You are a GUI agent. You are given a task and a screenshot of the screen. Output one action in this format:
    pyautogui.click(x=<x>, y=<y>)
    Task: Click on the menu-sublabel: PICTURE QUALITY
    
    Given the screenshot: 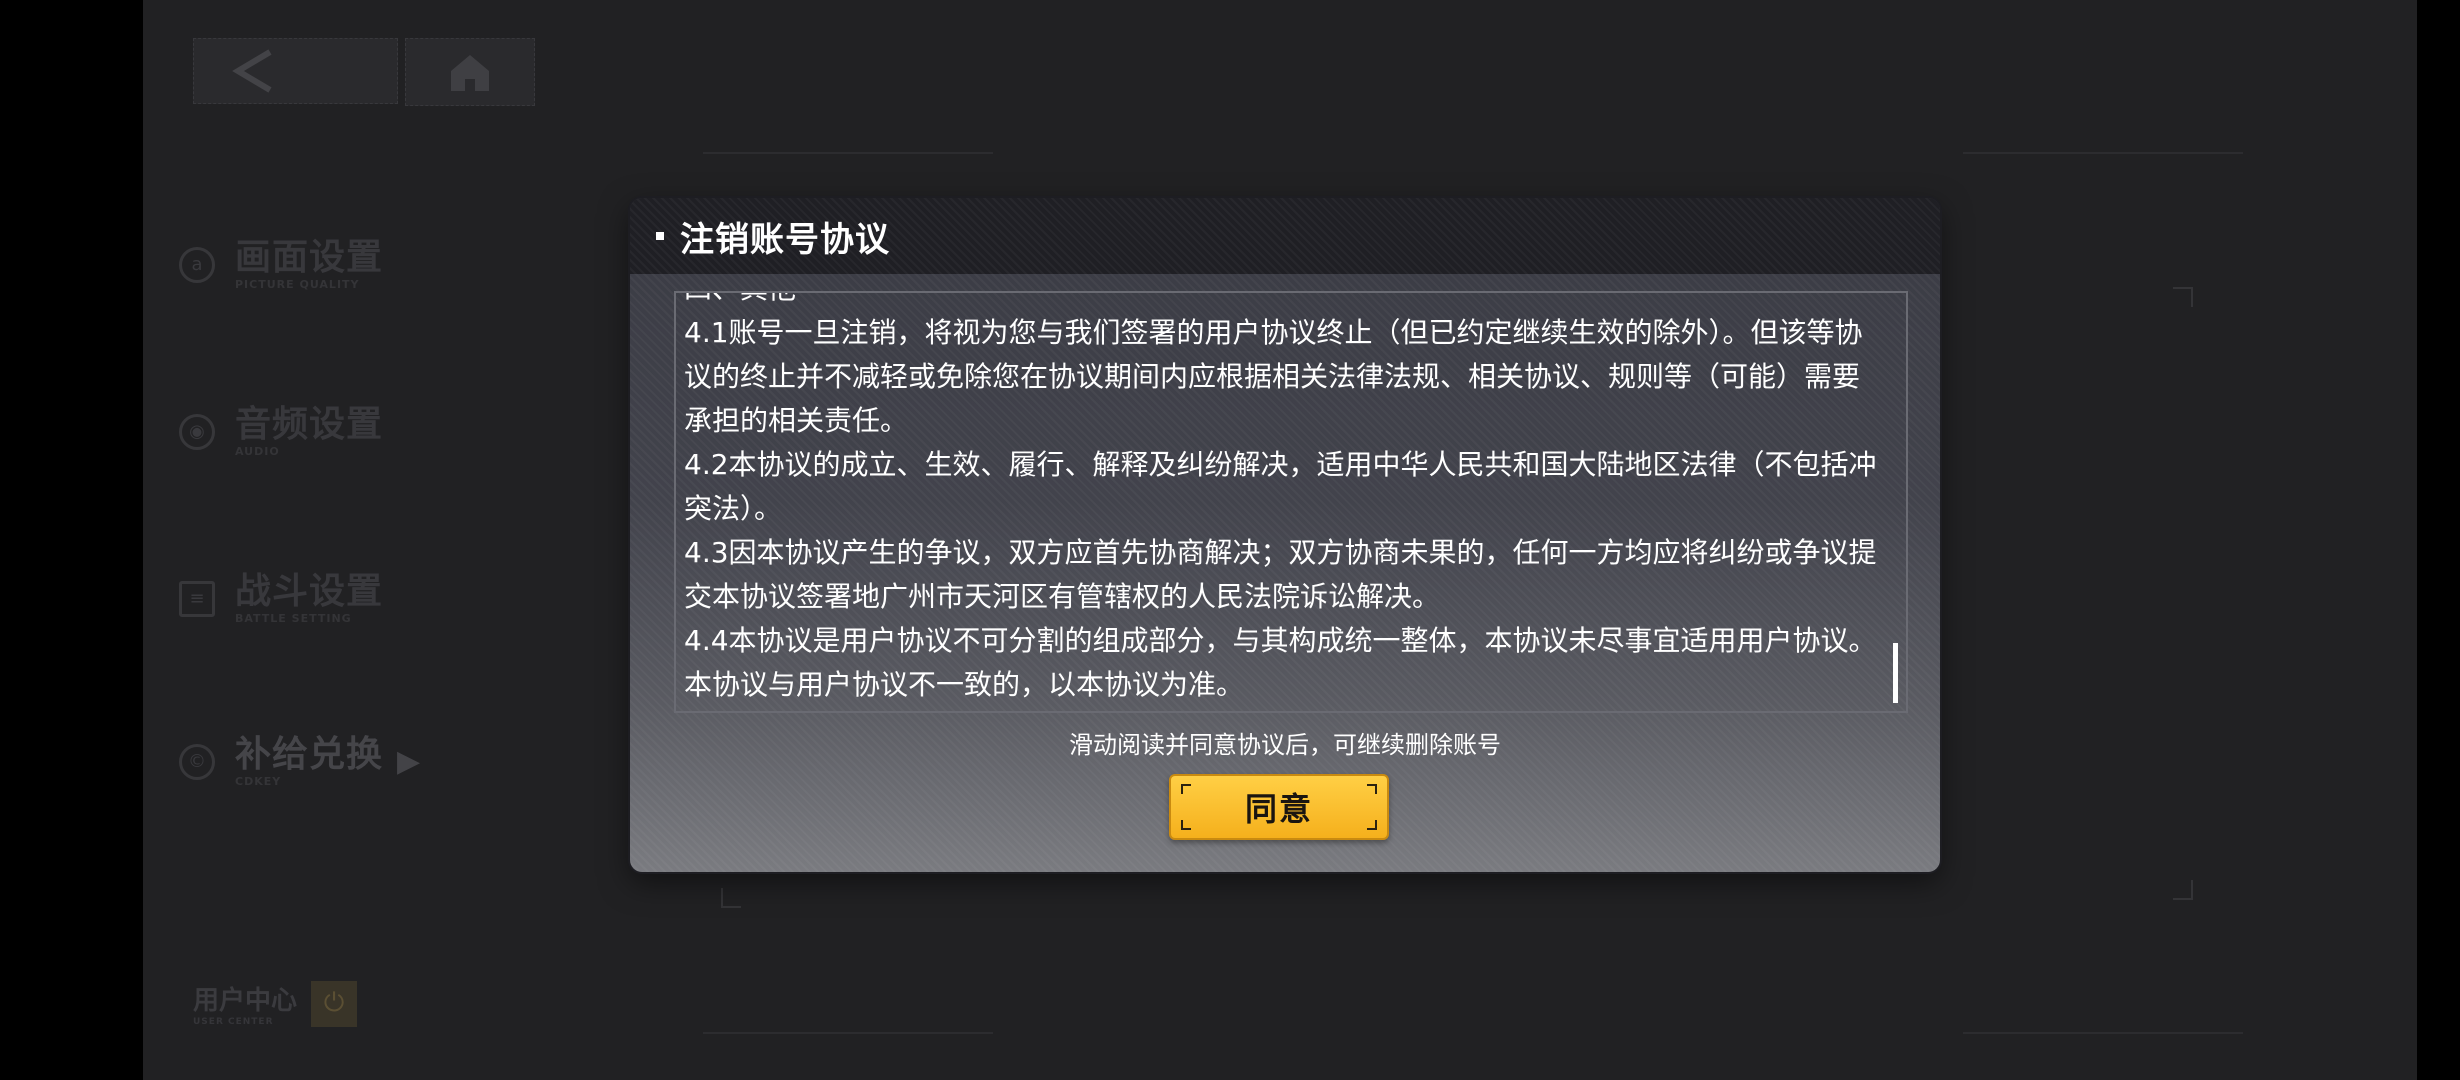 What is the action you would take?
    pyautogui.click(x=297, y=284)
    